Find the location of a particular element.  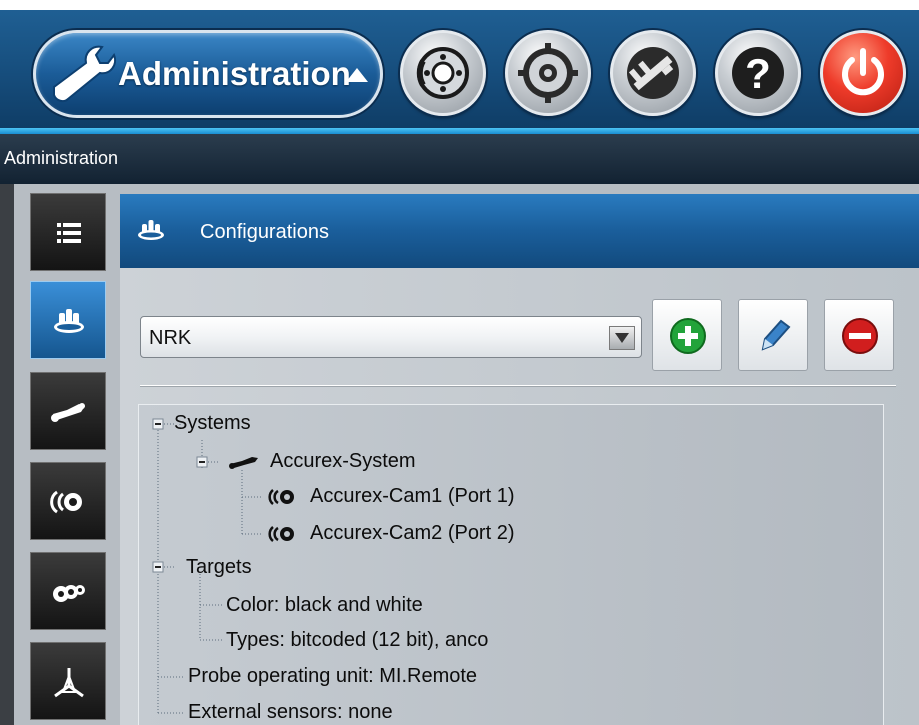

power-icon is located at coordinates (863, 72).